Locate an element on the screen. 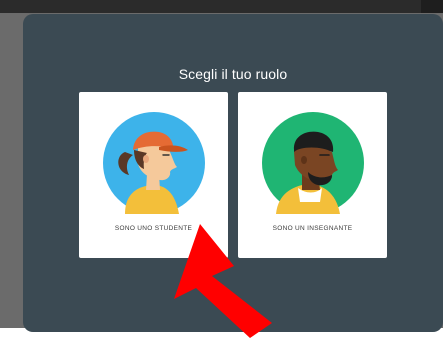 This screenshot has height=338, width=443. teacher-avatar-icon is located at coordinates (313, 163).